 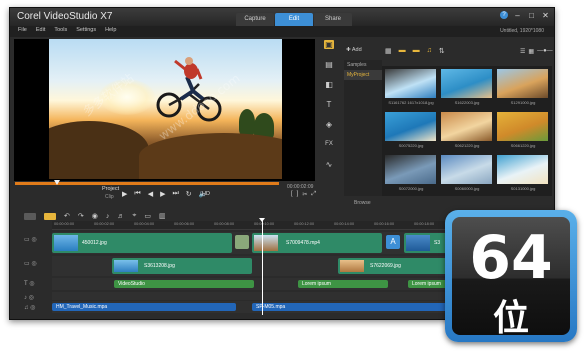 I want to click on graphic-icon: ◈, so click(x=329, y=124).